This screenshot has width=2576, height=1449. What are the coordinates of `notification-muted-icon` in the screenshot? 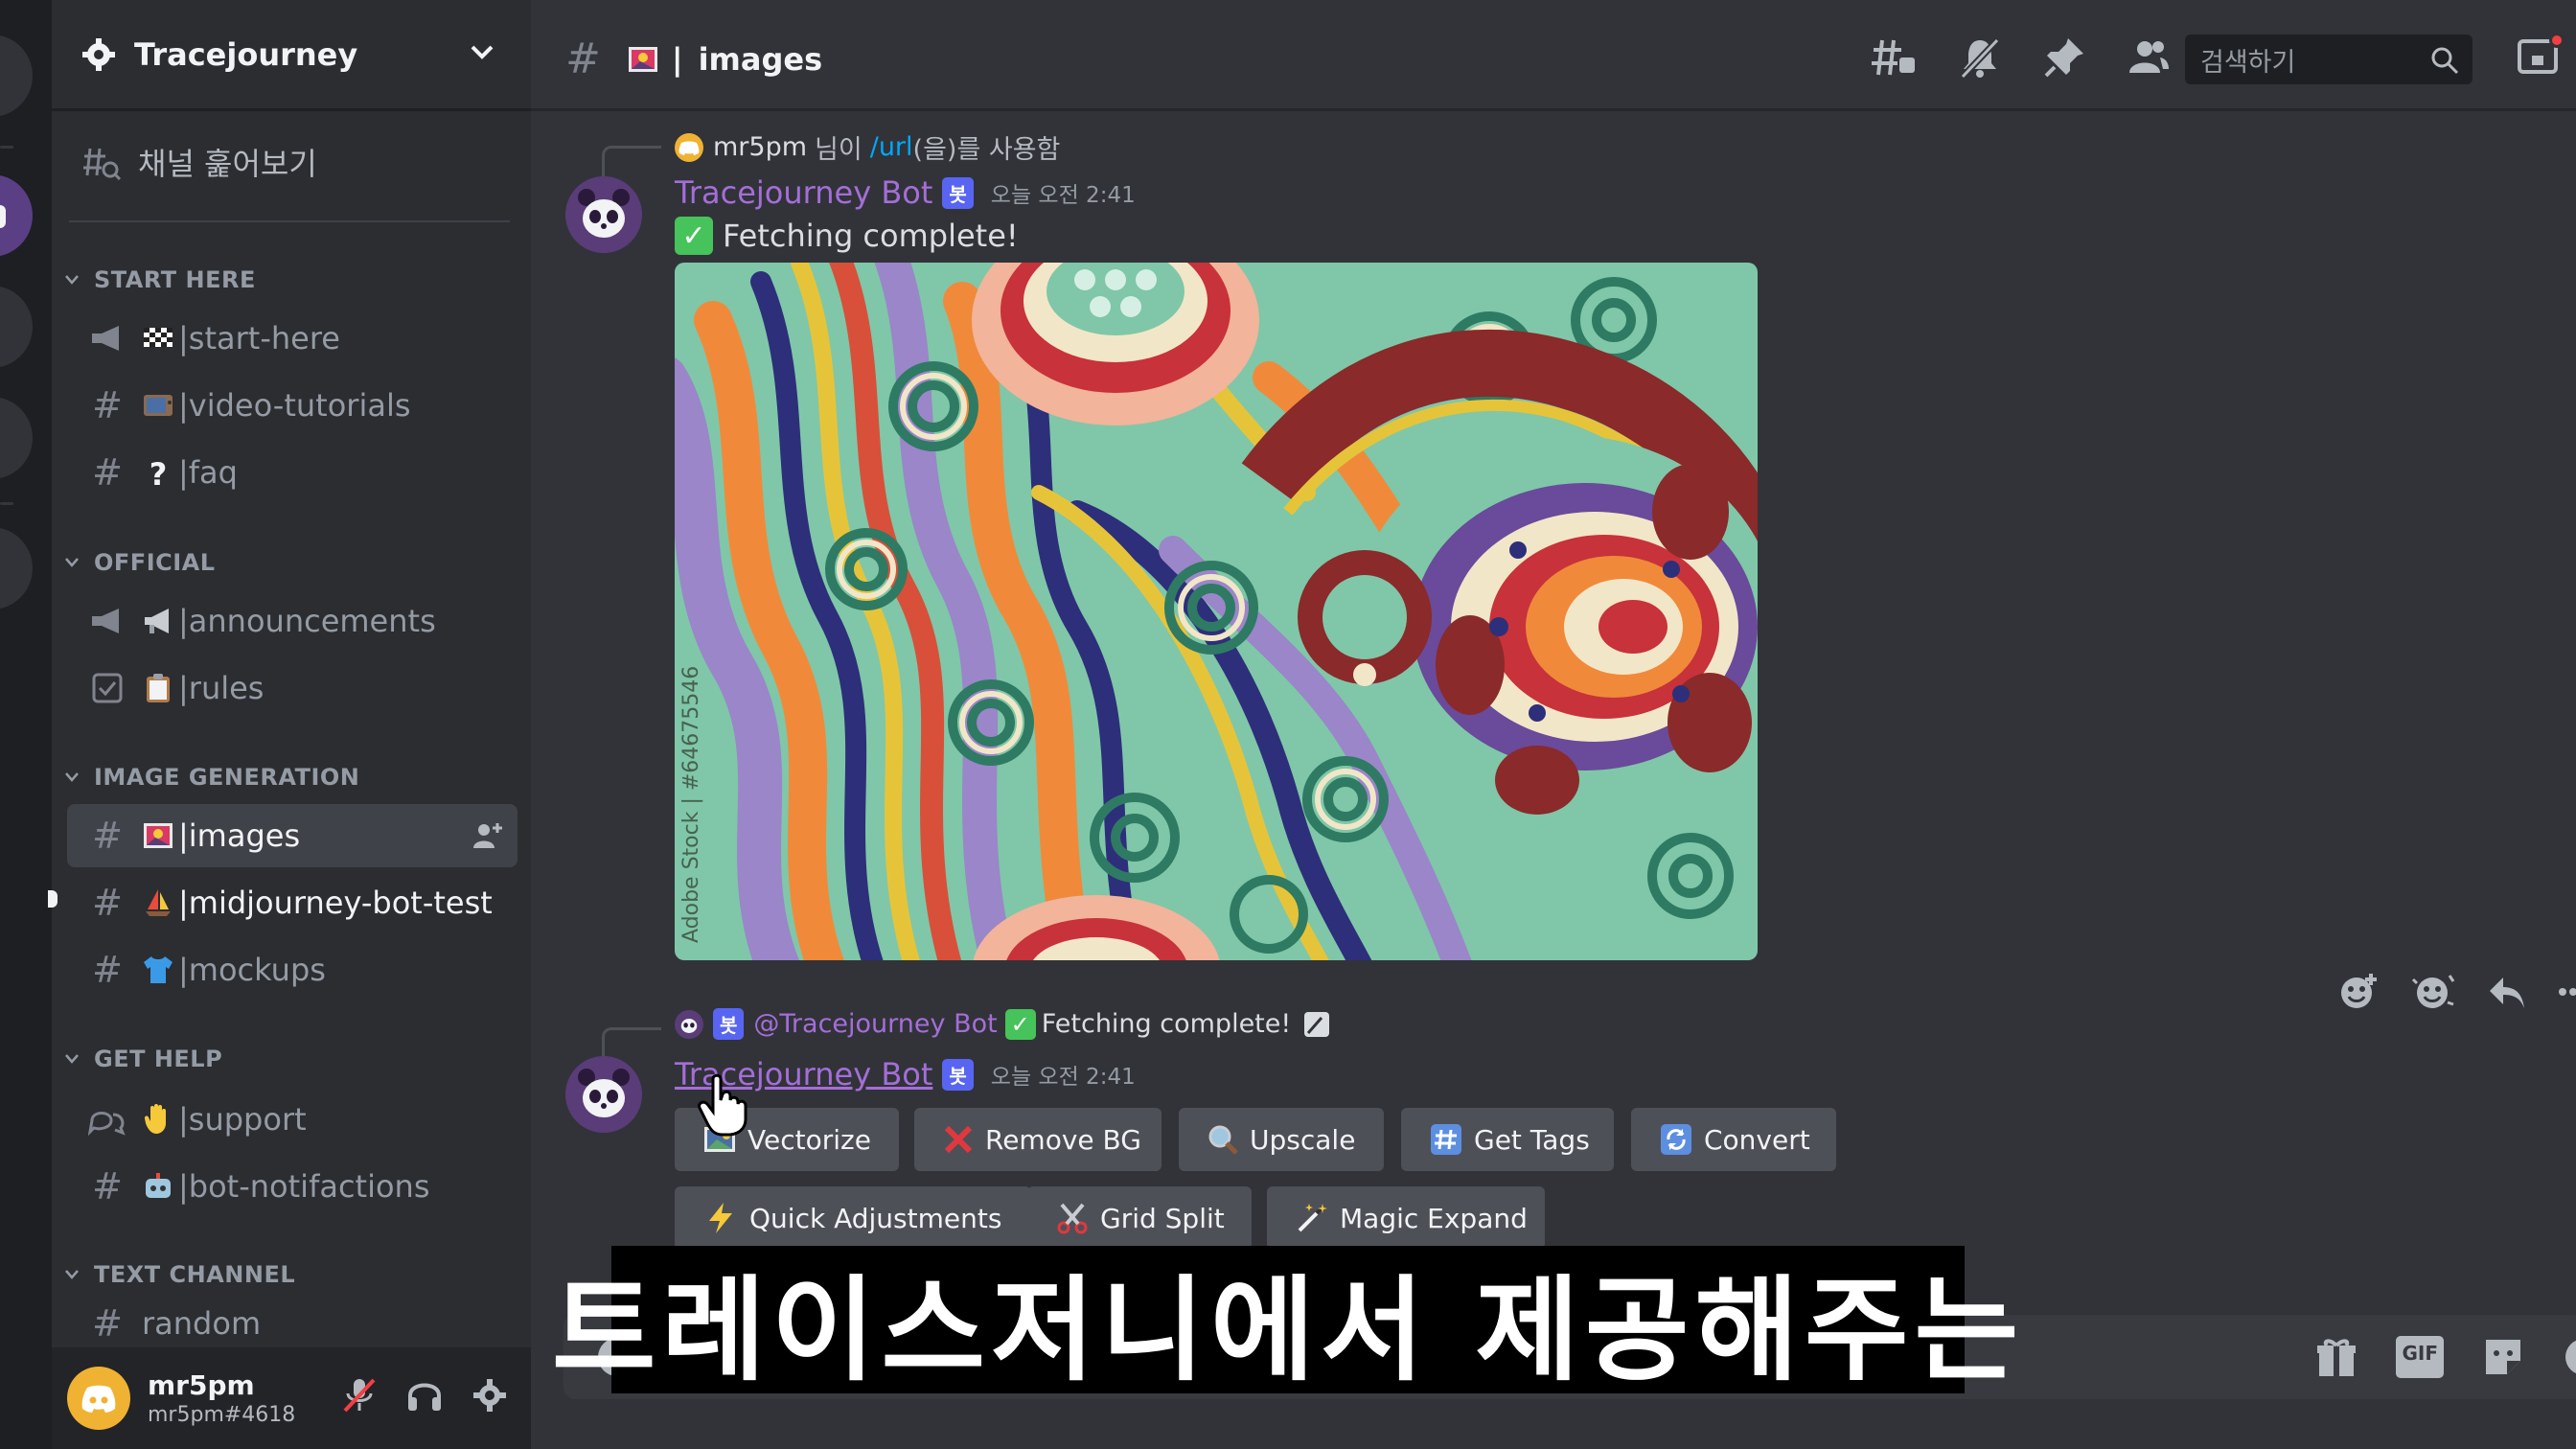 It's located at (1980, 57).